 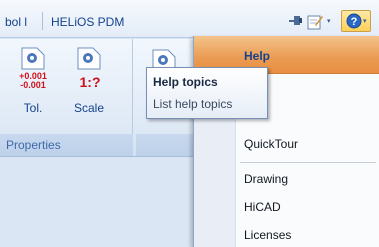 What do you see at coordinates (295, 22) in the screenshot?
I see `pin-icon` at bounding box center [295, 22].